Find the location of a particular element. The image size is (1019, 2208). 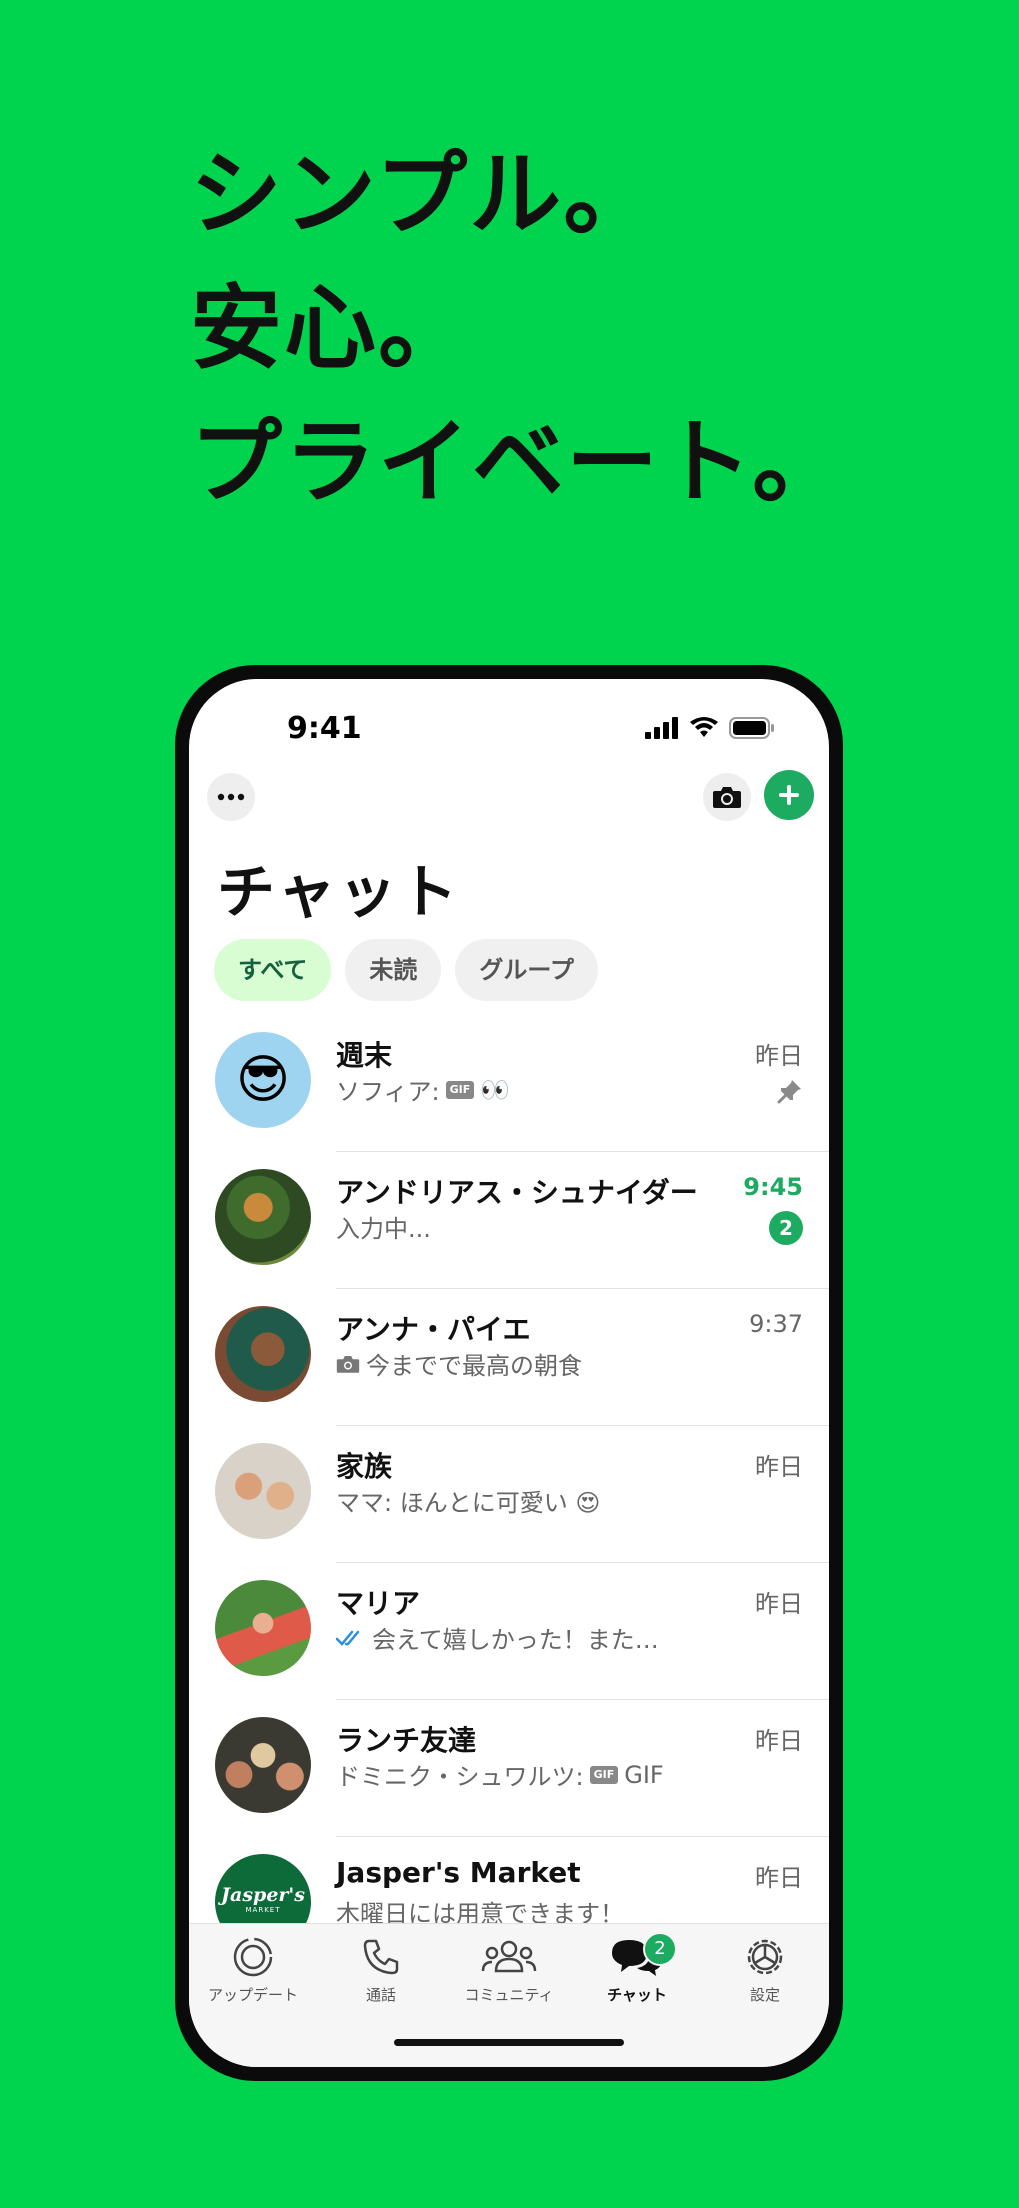

camera-button is located at coordinates (727, 797).